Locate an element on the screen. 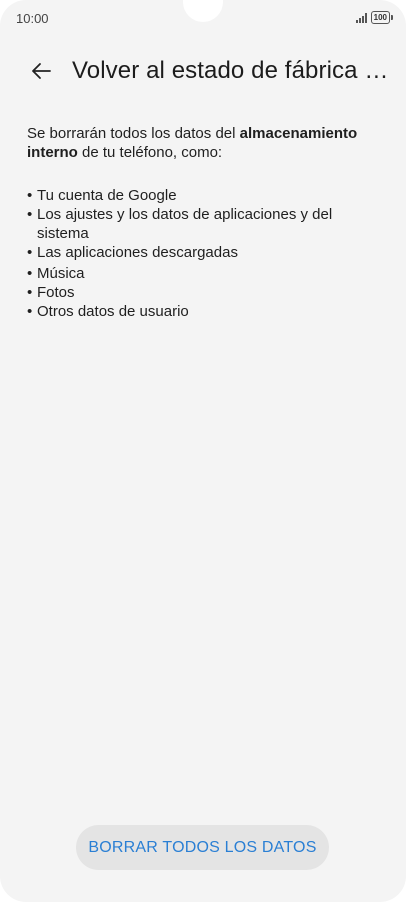 The image size is (406, 902). status-icons: 100 is located at coordinates (374, 17).